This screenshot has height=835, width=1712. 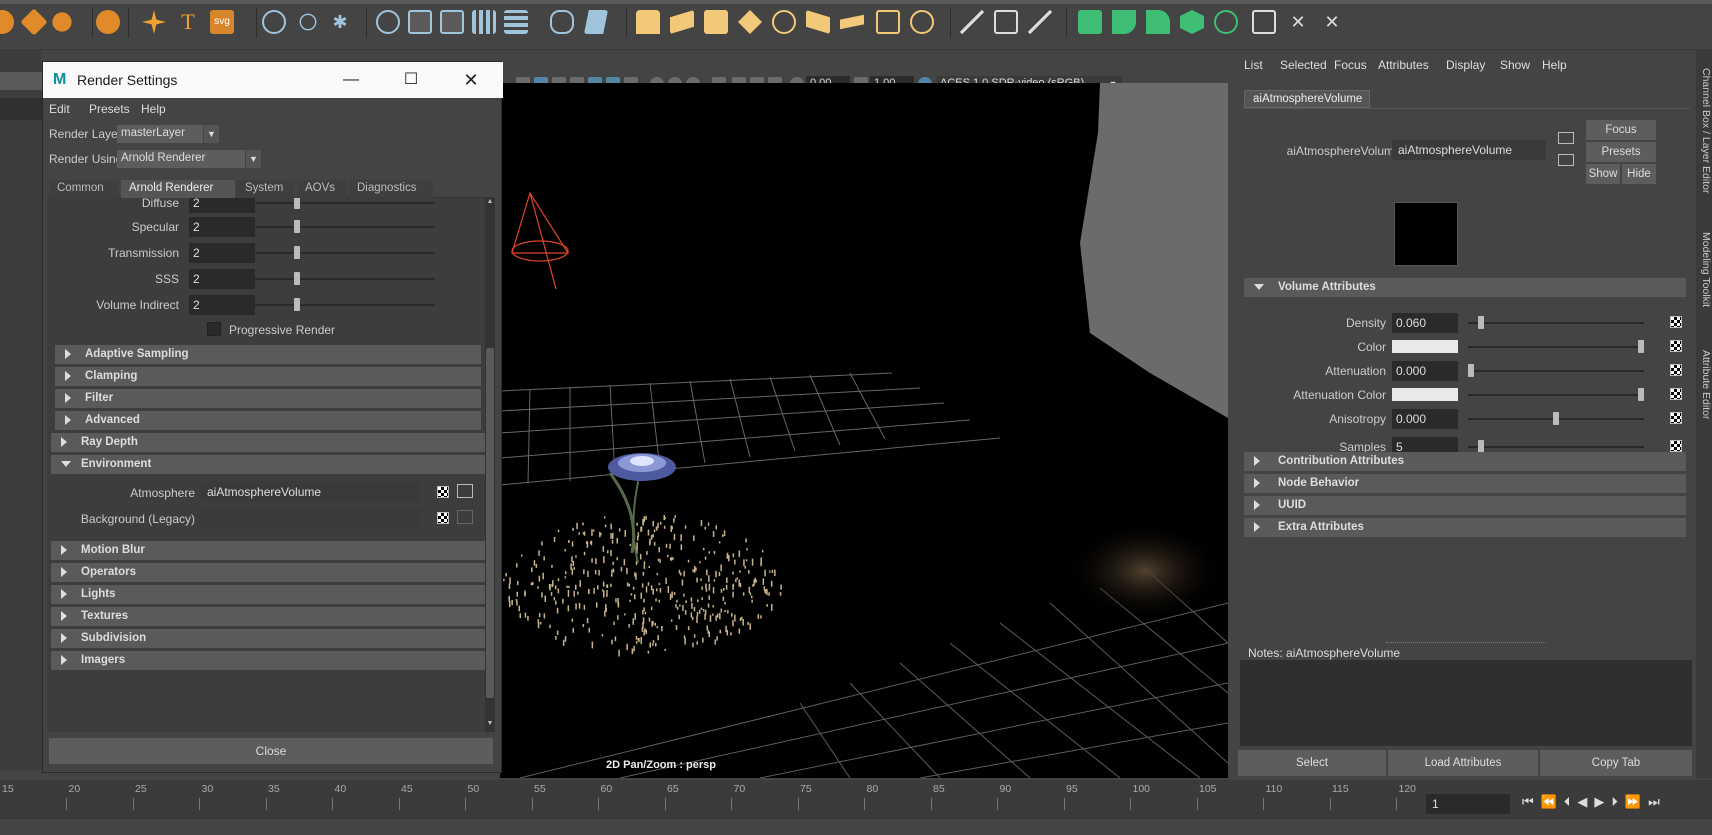 What do you see at coordinates (268, 638) in the screenshot?
I see `frame-subdivision: Subdivision` at bounding box center [268, 638].